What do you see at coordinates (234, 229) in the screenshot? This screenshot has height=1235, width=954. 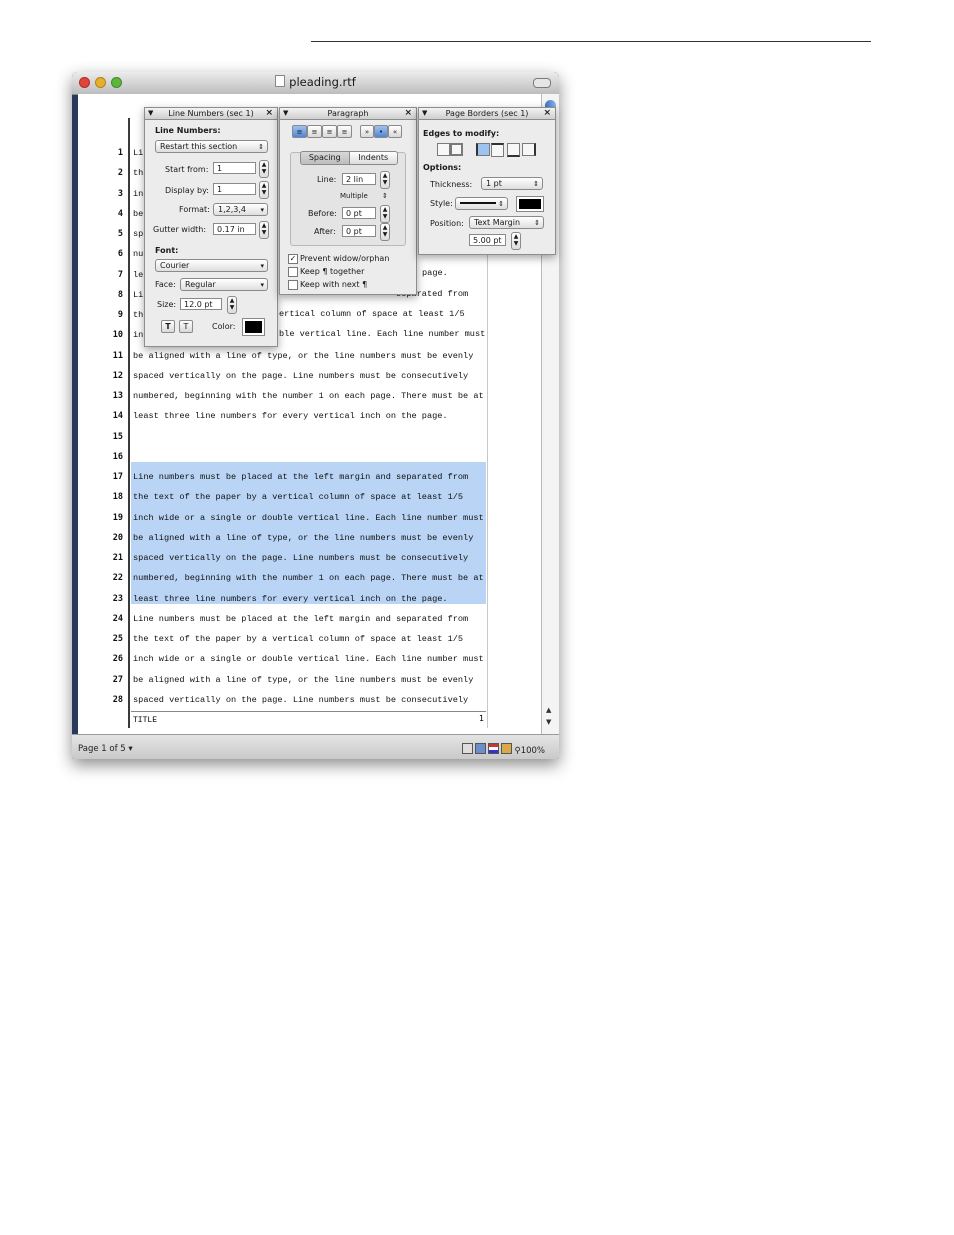 I see `gutter-width-field: 0.17 in` at bounding box center [234, 229].